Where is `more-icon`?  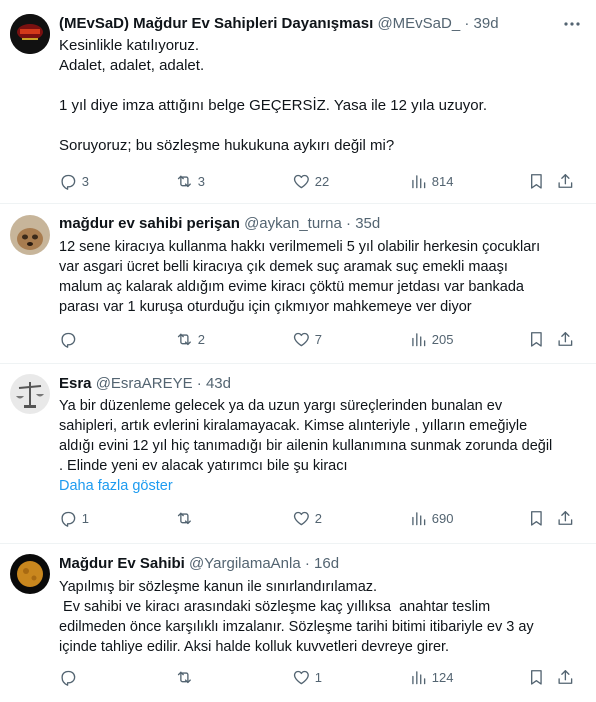 more-icon is located at coordinates (572, 24).